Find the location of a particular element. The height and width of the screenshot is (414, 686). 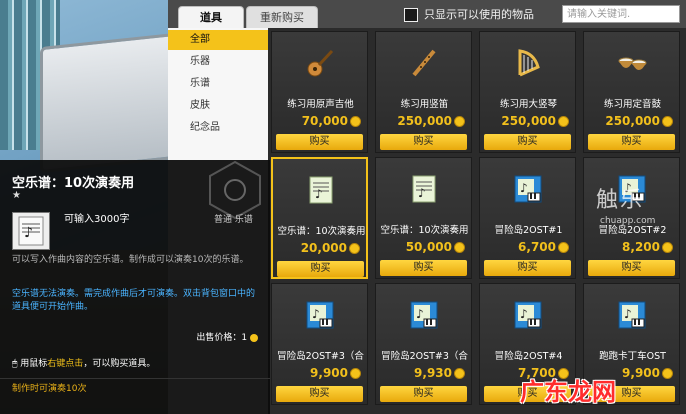

usable-filter: 只显示可以使用的物品 is located at coordinates (469, 15).